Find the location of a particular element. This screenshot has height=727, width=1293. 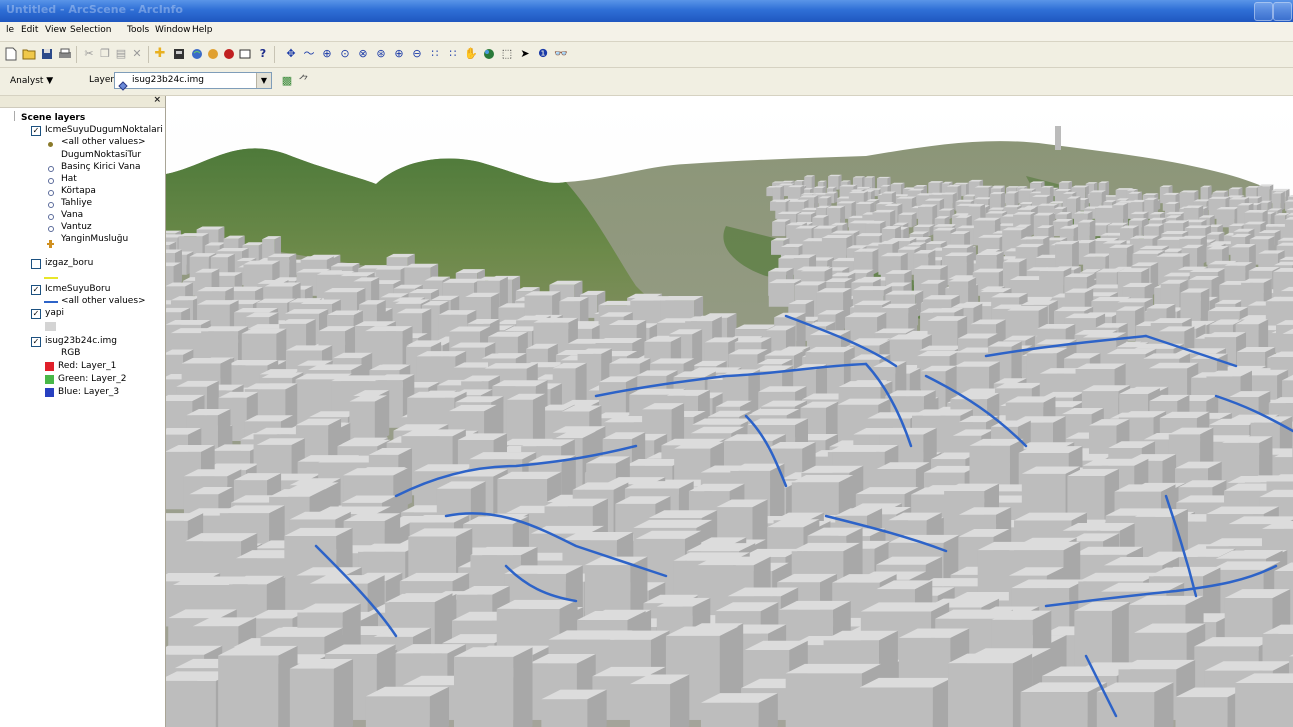

whats-this-icon: ? is located at coordinates (263, 54).